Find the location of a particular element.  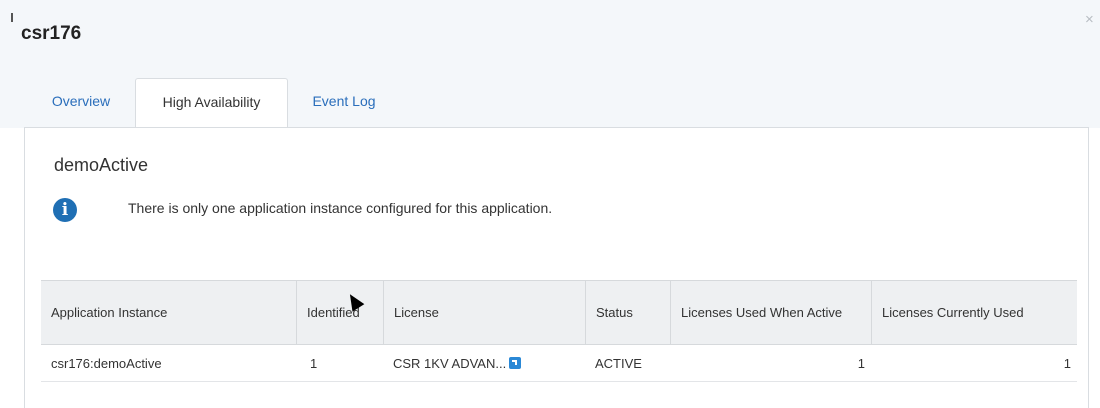

cell-currently-used: 1 is located at coordinates (1067, 363).